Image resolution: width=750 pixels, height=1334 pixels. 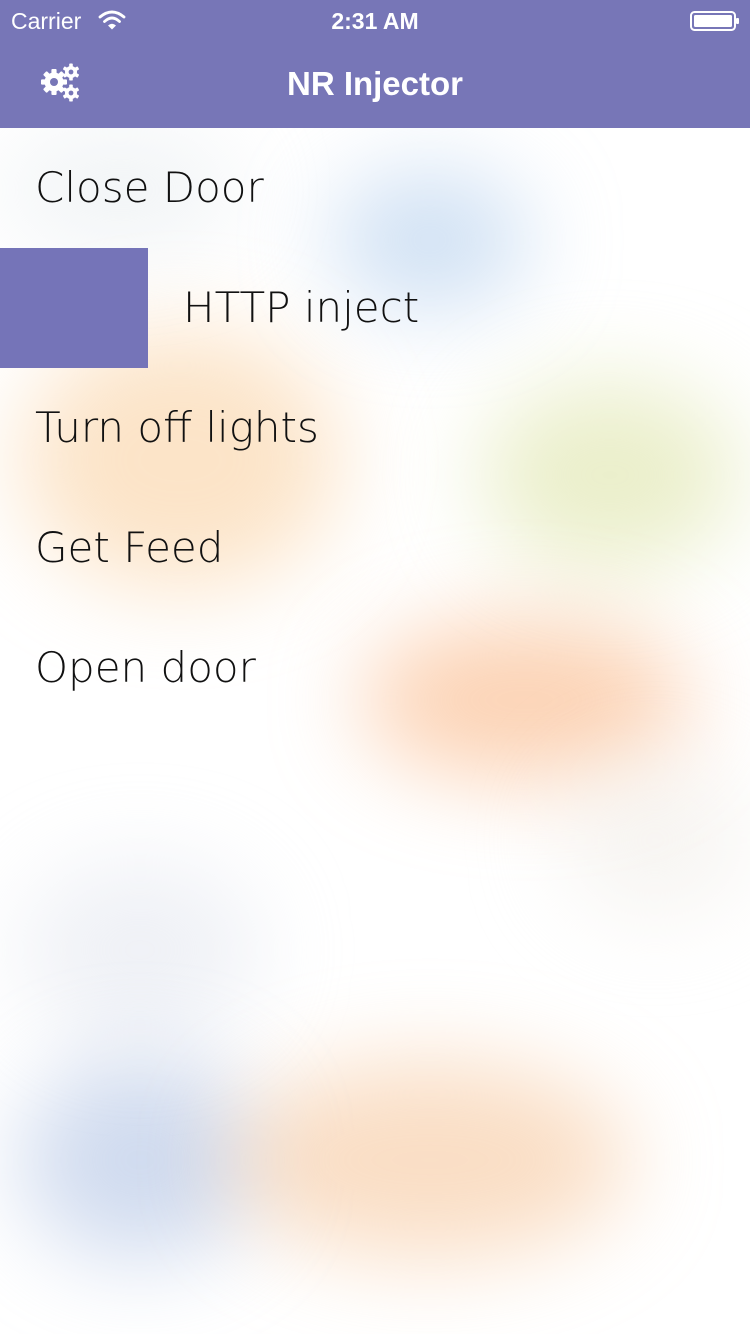 What do you see at coordinates (375, 548) in the screenshot?
I see `list-item-get-feed: Get Feed` at bounding box center [375, 548].